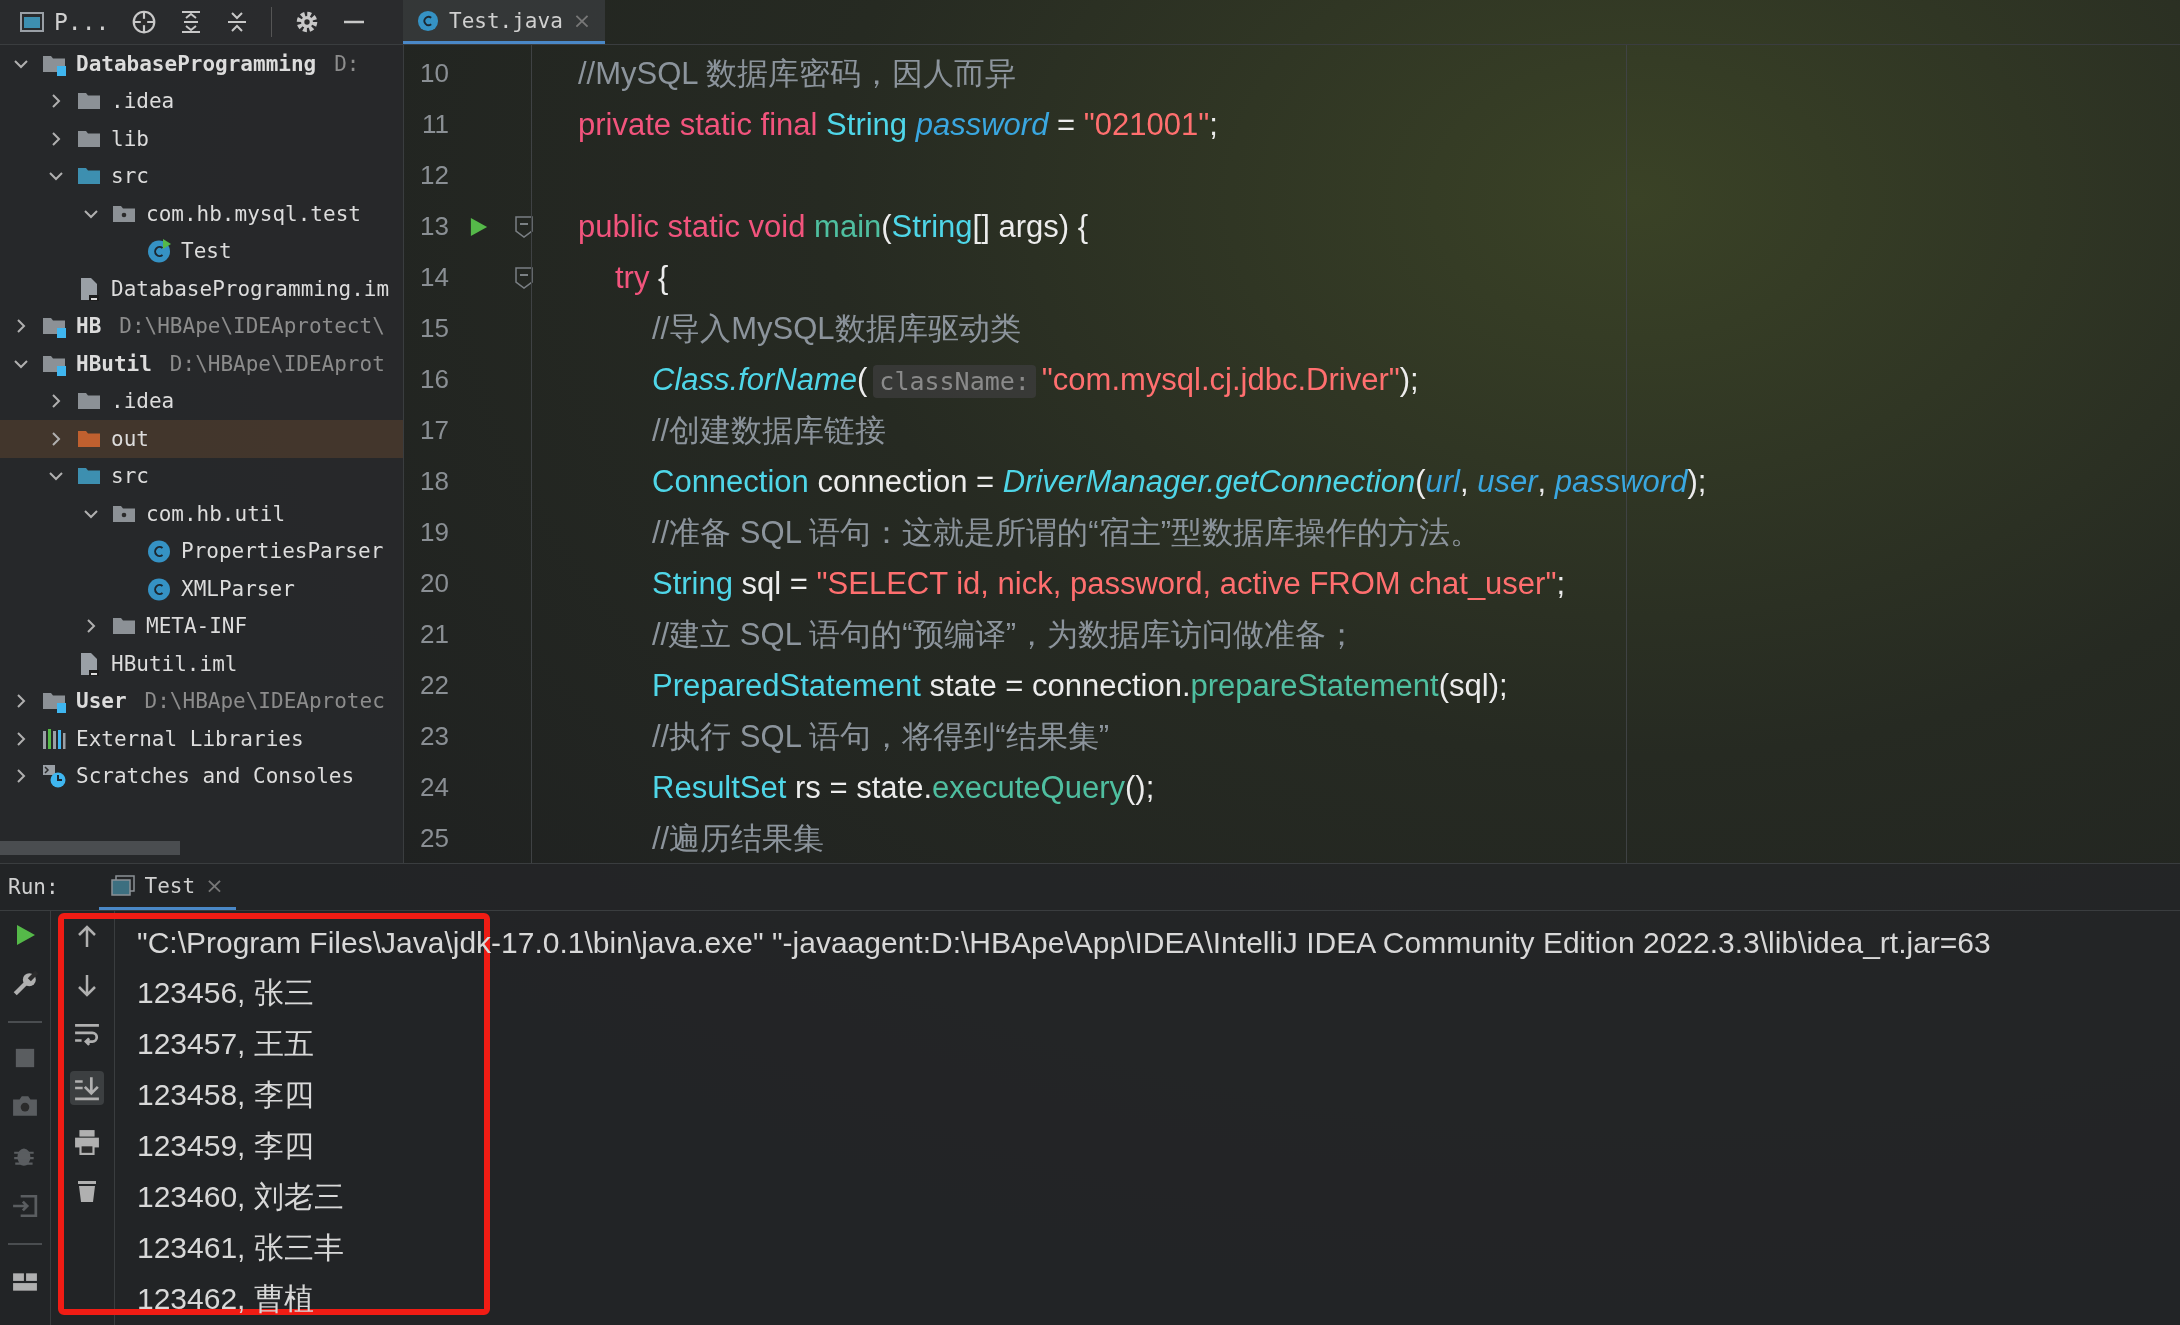  What do you see at coordinates (226, 1095) in the screenshot?
I see `console-output-line: 123458, 李四` at bounding box center [226, 1095].